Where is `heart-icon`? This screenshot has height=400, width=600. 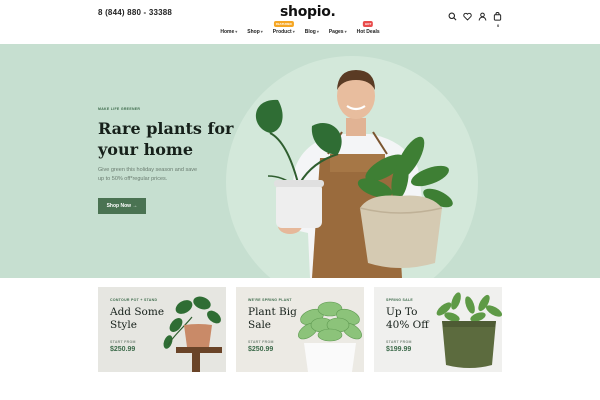 heart-icon is located at coordinates (467, 14).